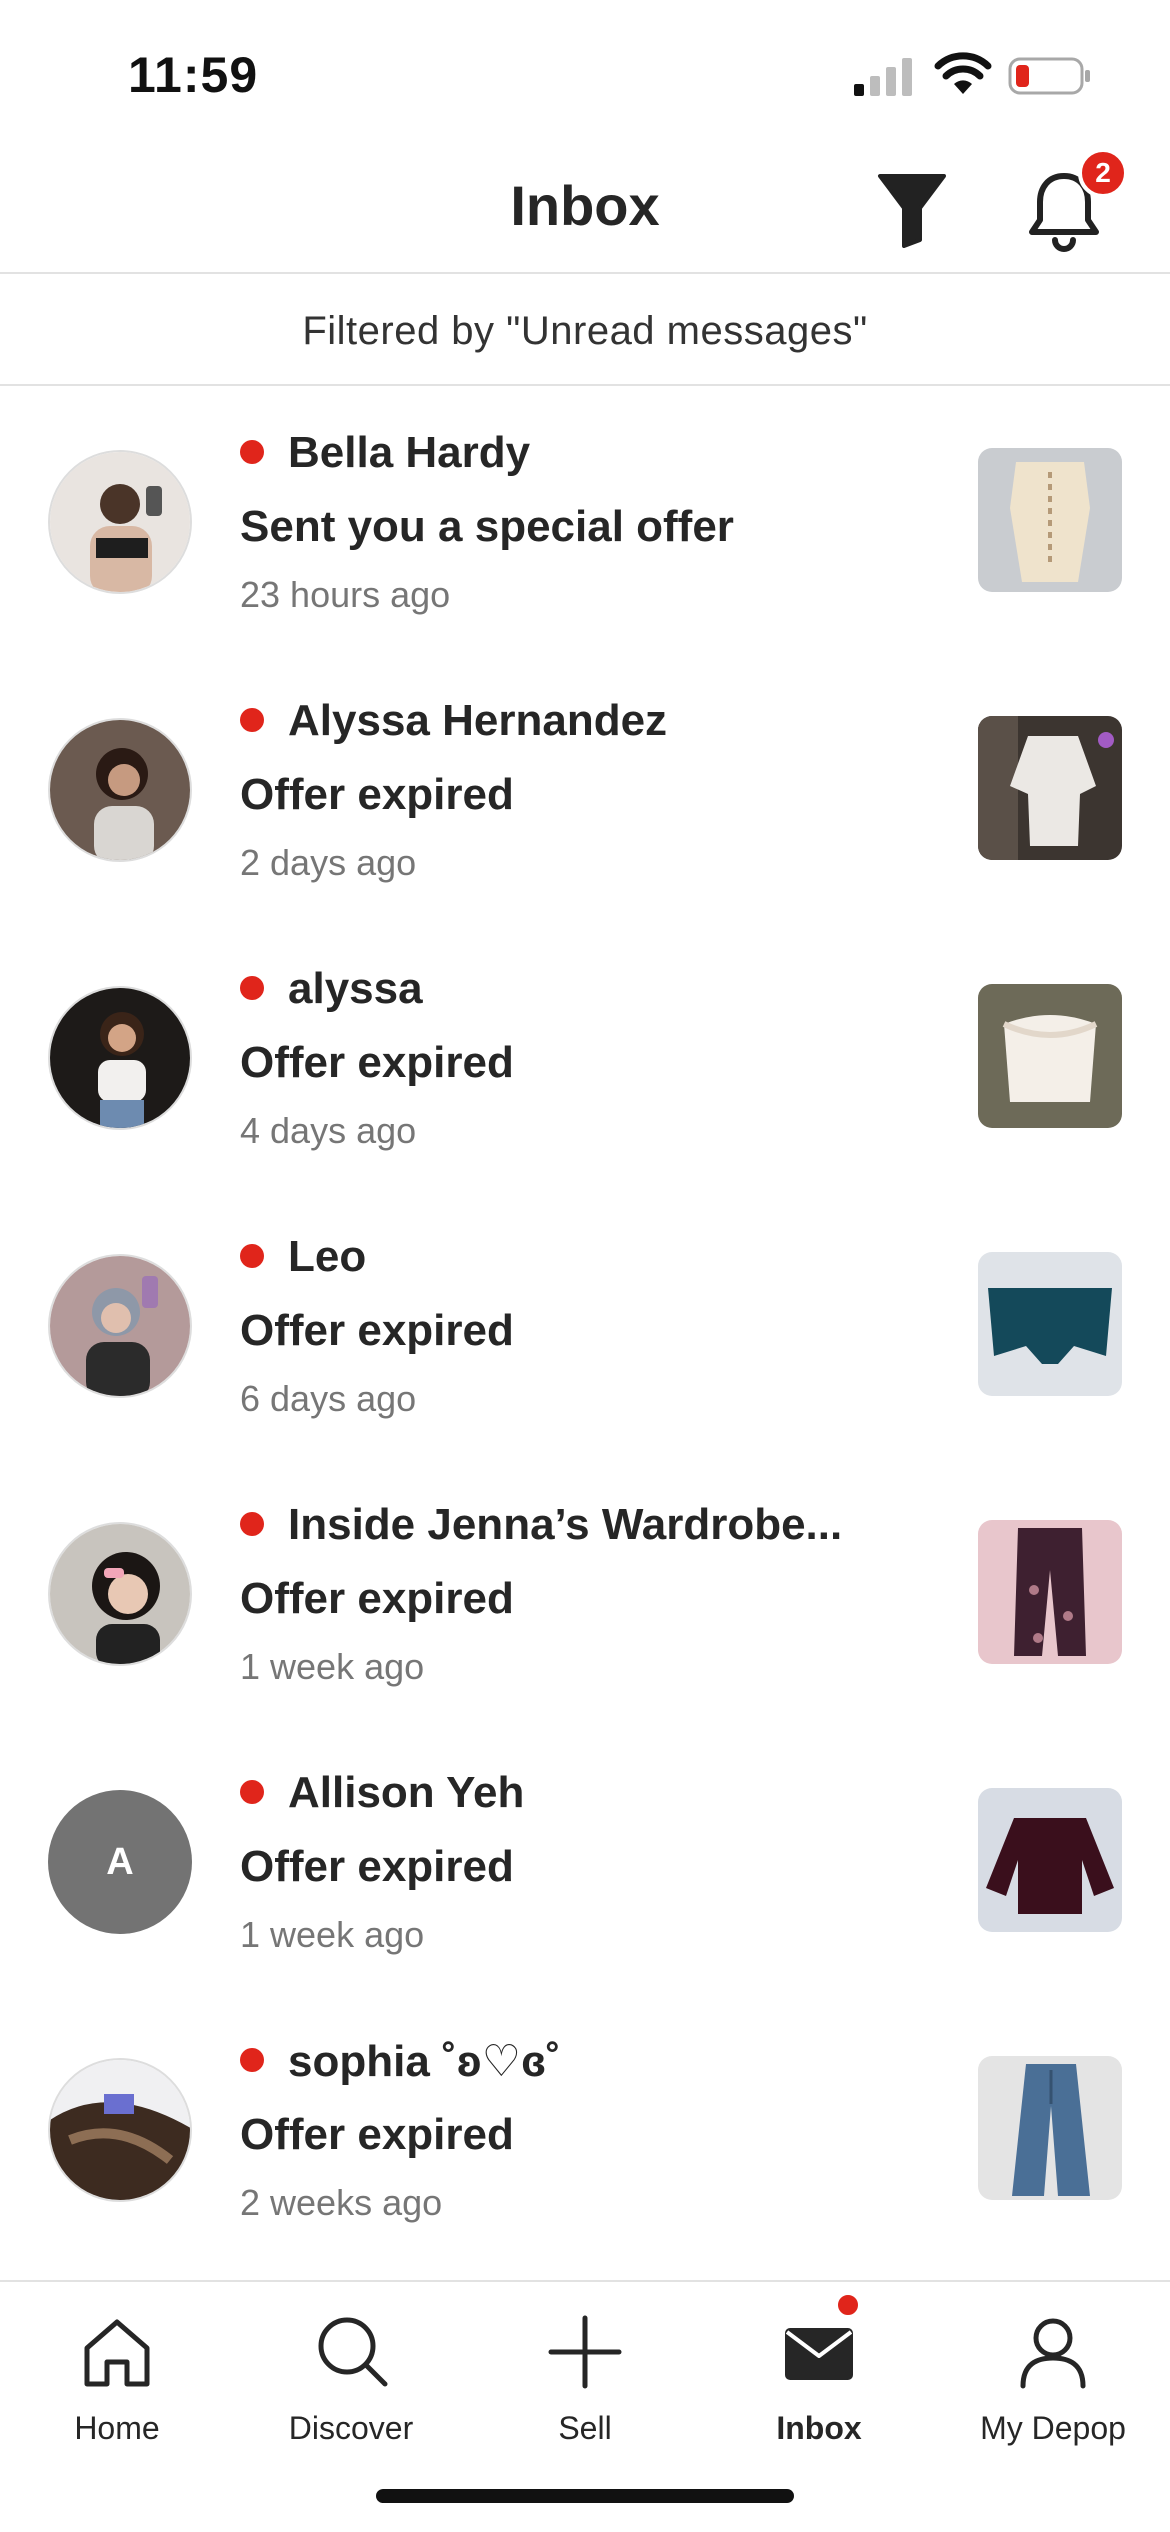  Describe the element at coordinates (424, 2061) in the screenshot. I see `sender-name: sophia ˚ʚ♡ɞ˚` at that location.